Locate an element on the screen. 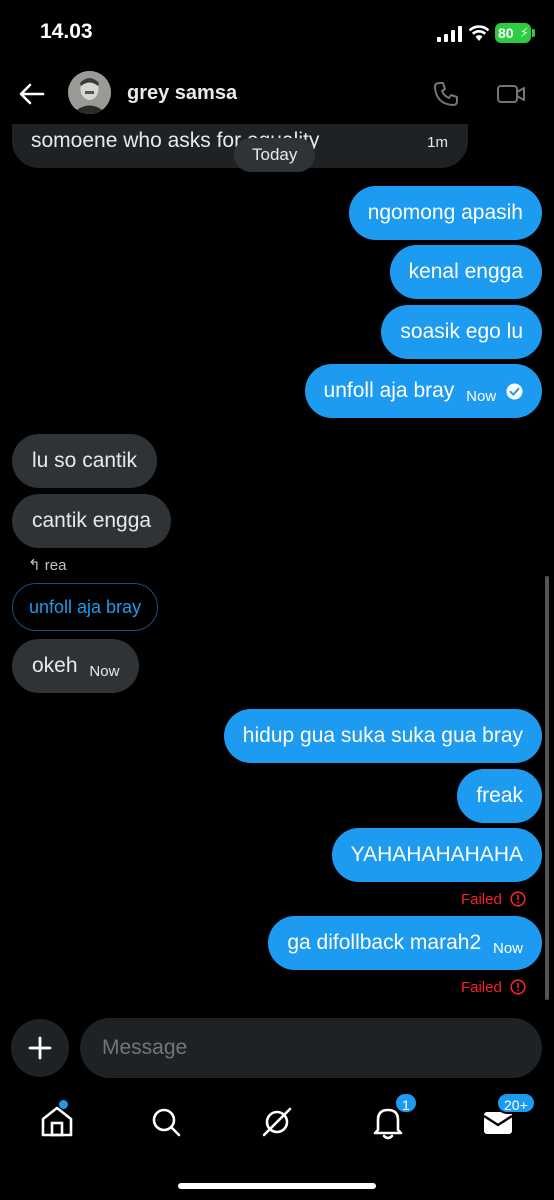 This screenshot has height=1200, width=554. nav-home is located at coordinates (57, 1121).